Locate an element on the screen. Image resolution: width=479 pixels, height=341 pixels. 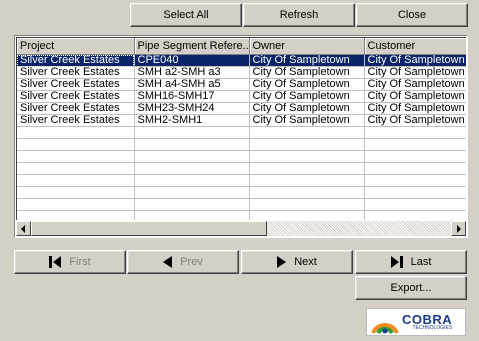
cell-pipe-segment: SMH2-SMH1 is located at coordinates (192, 120).